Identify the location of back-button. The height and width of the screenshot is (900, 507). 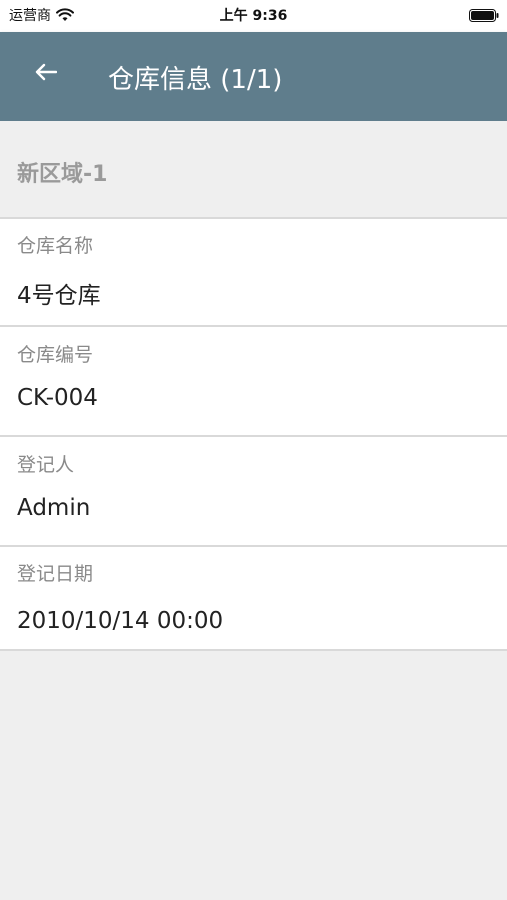
(46, 74).